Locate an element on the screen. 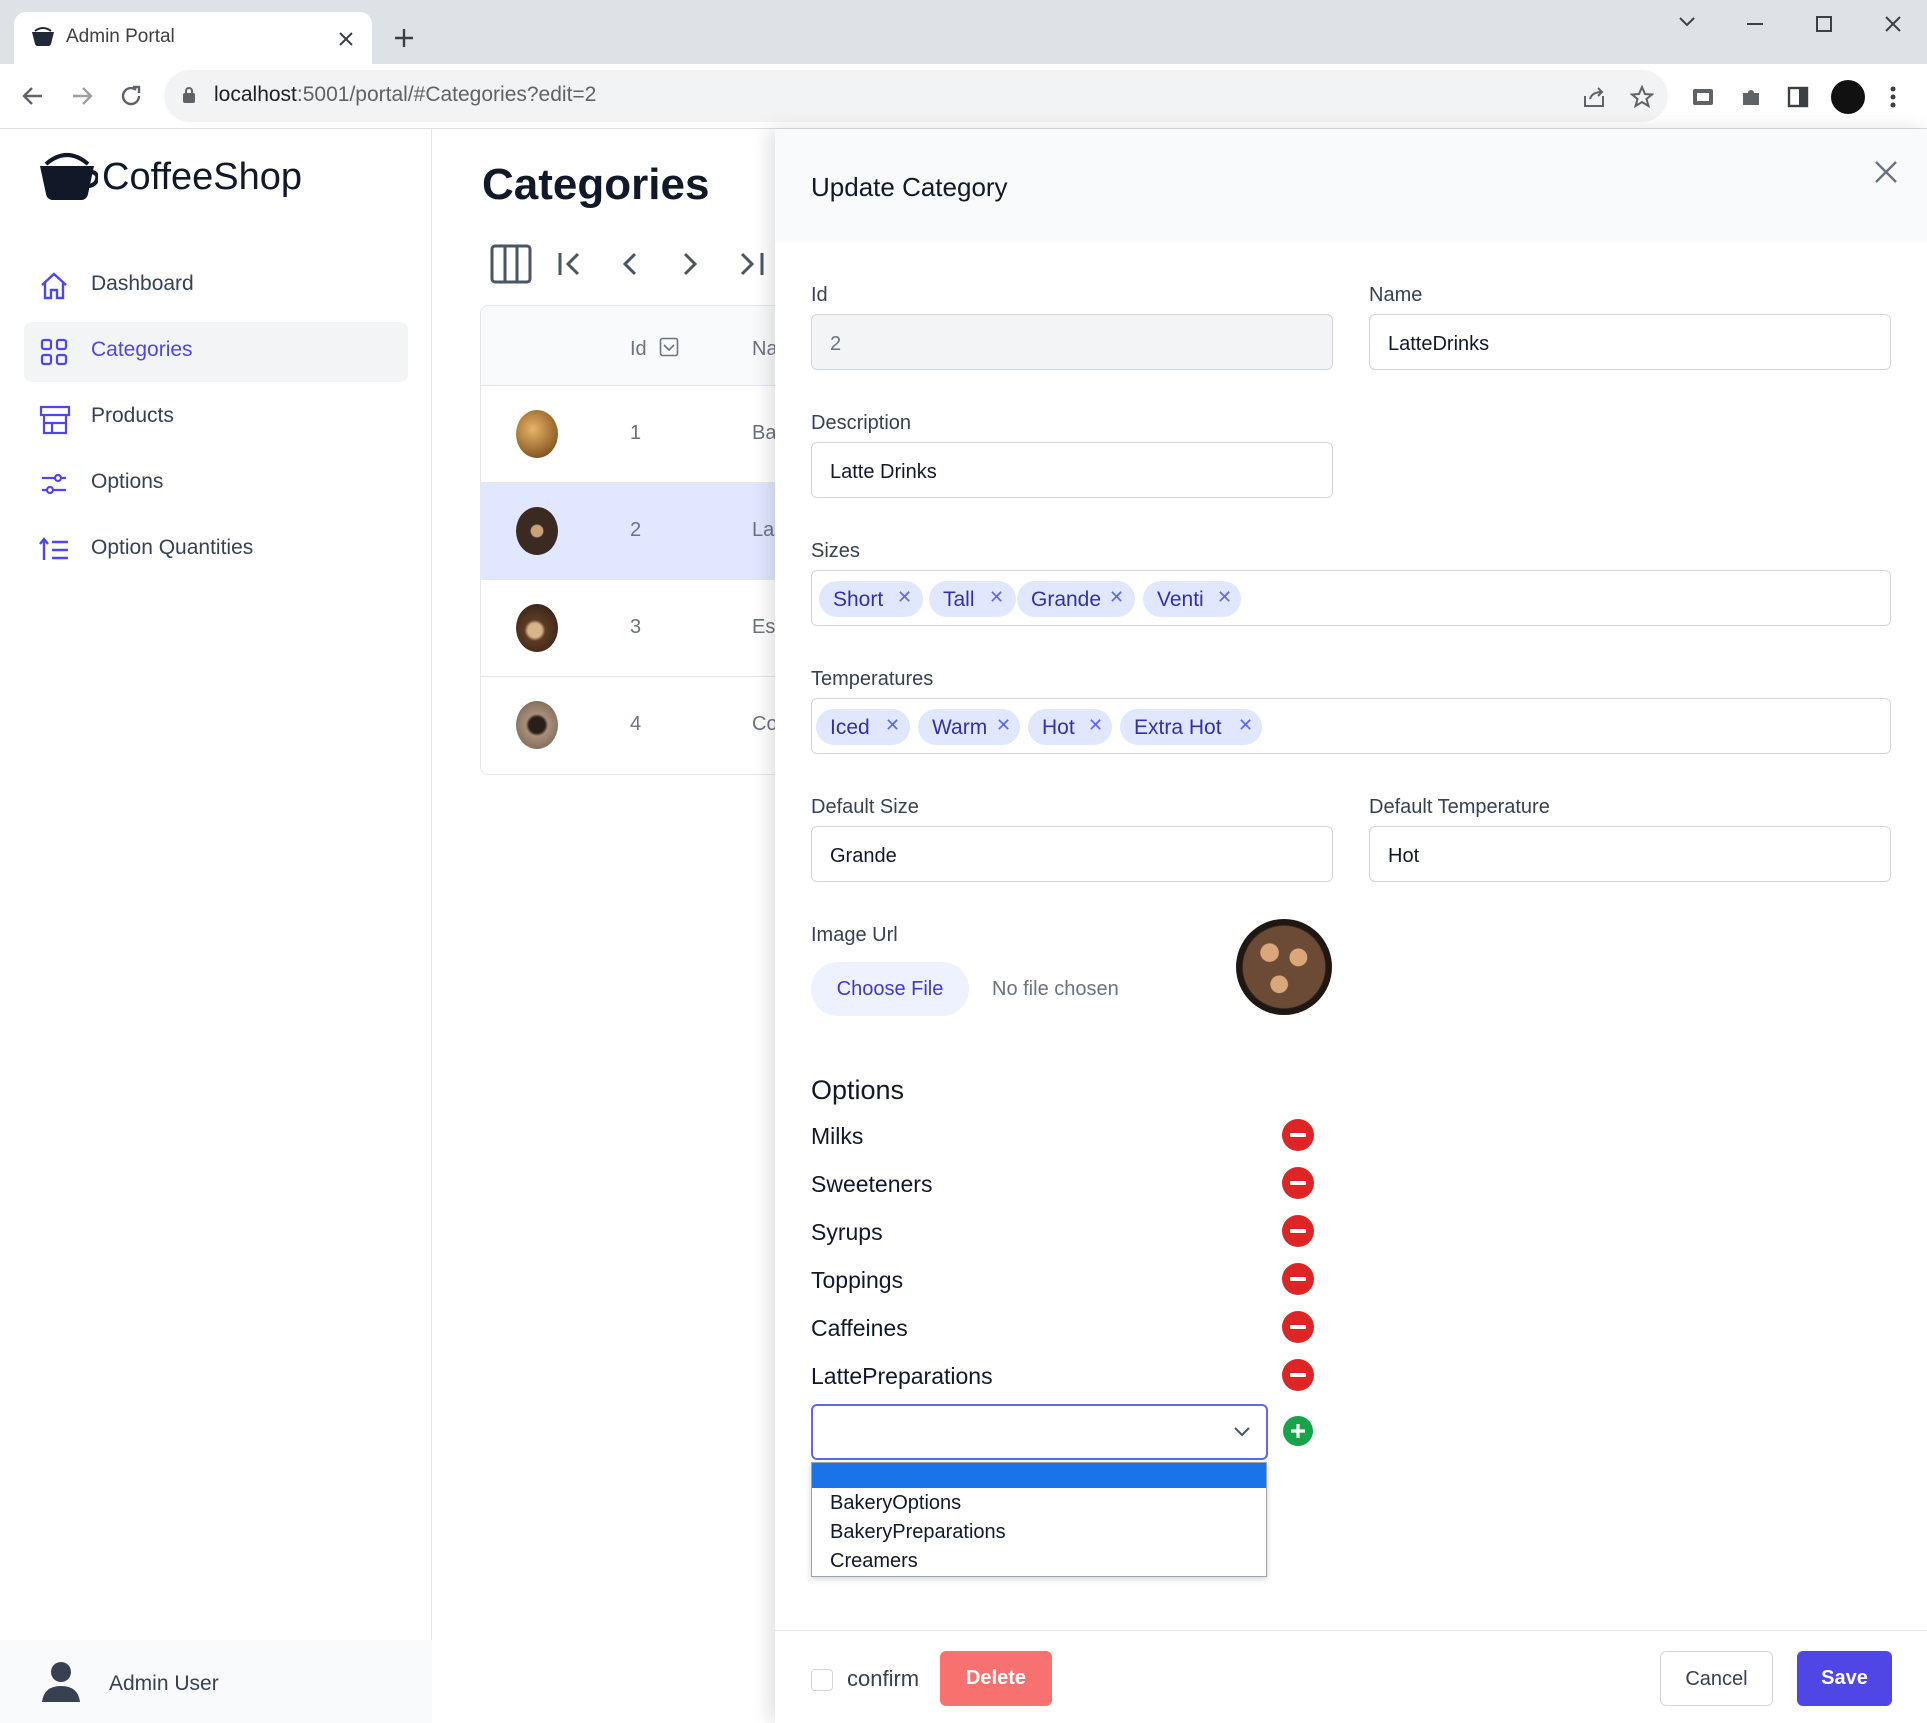  bookmark-star-icon is located at coordinates (1642, 97).